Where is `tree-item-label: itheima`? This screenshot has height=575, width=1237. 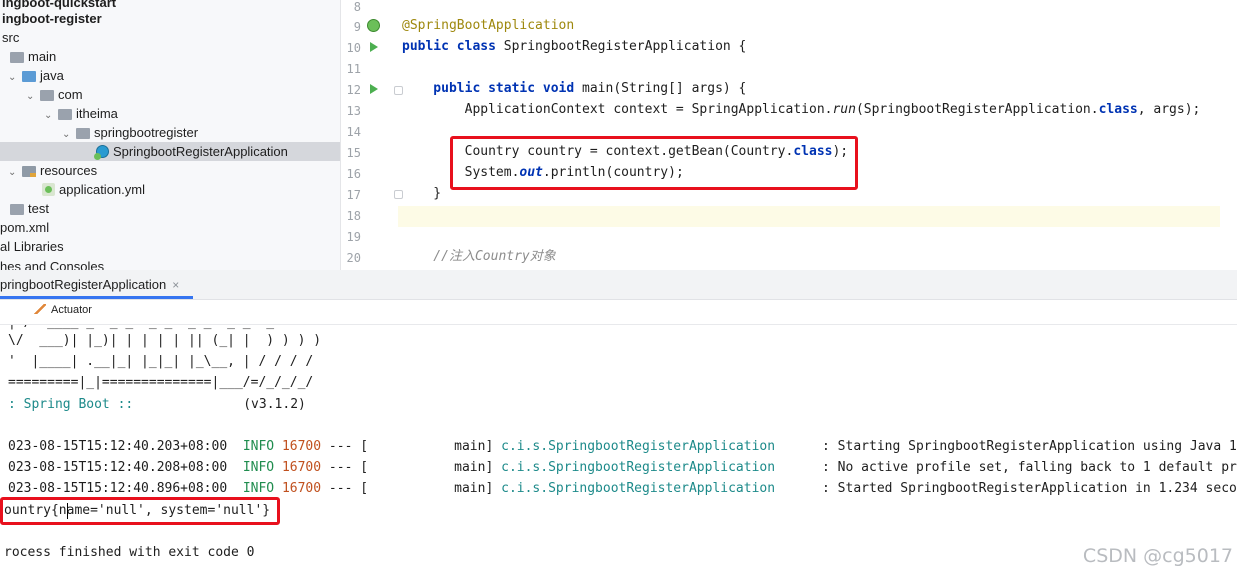
tree-item-label: itheima is located at coordinates (97, 113).